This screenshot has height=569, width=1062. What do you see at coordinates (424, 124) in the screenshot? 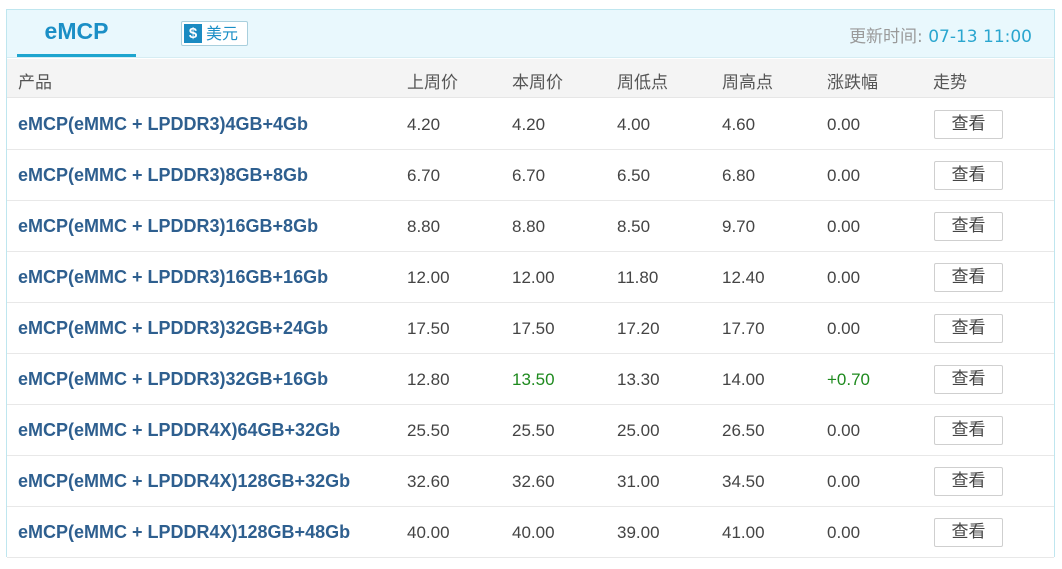
I see `last-week-price: 4.20` at bounding box center [424, 124].